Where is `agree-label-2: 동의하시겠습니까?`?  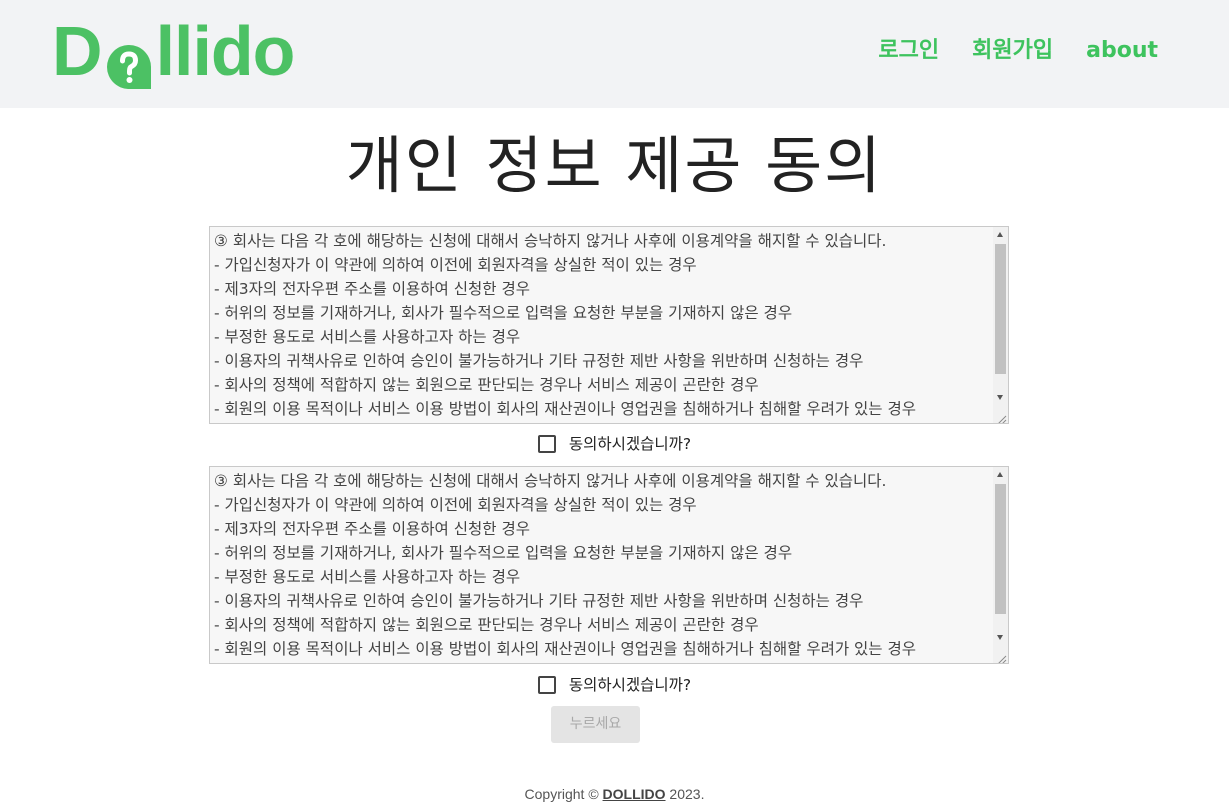
agree-label-2: 동의하시겠습니까? is located at coordinates (630, 685).